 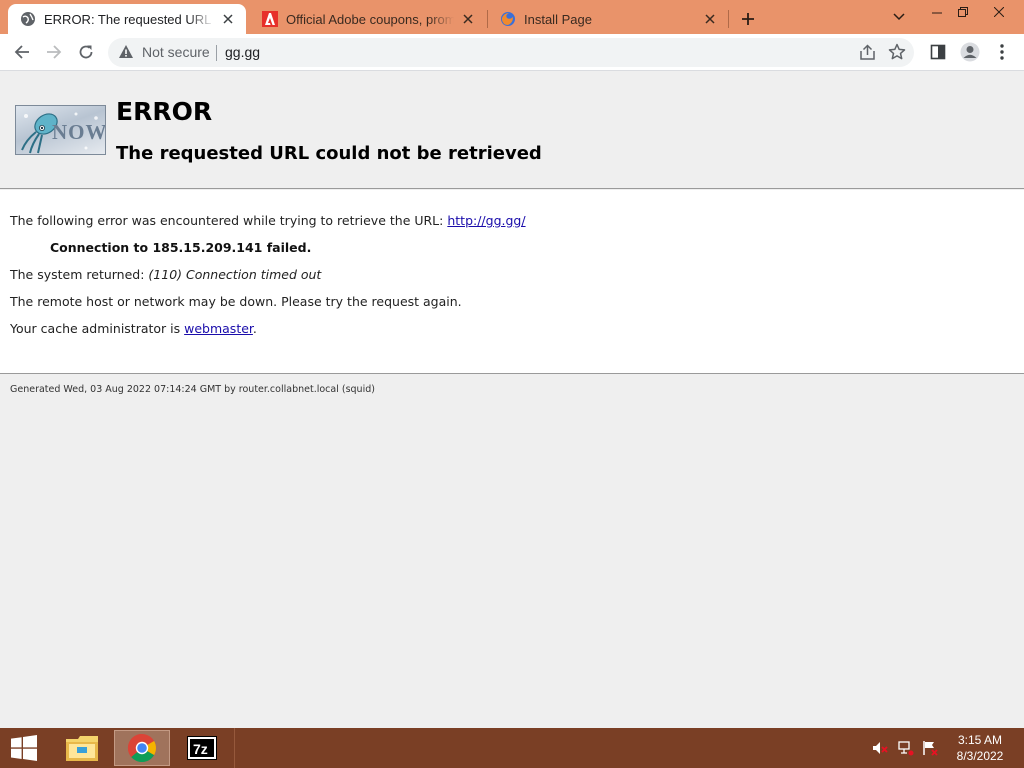 I want to click on reload-button, so click(x=86, y=52).